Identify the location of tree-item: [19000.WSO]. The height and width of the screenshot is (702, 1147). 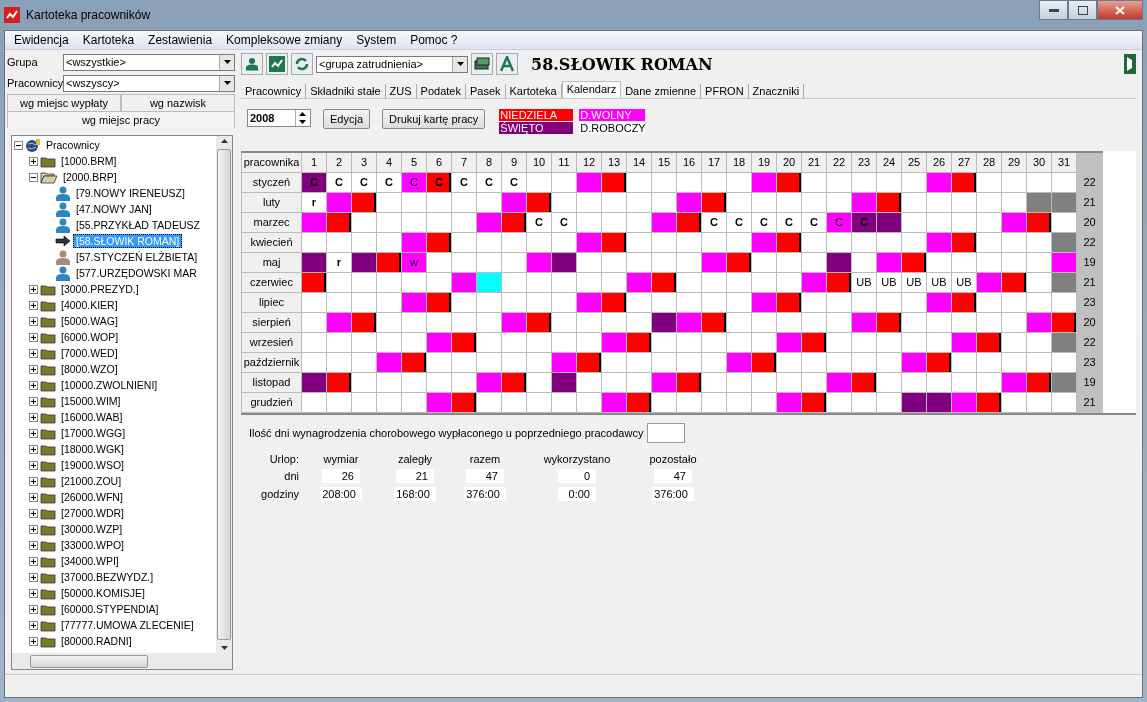
(93, 465).